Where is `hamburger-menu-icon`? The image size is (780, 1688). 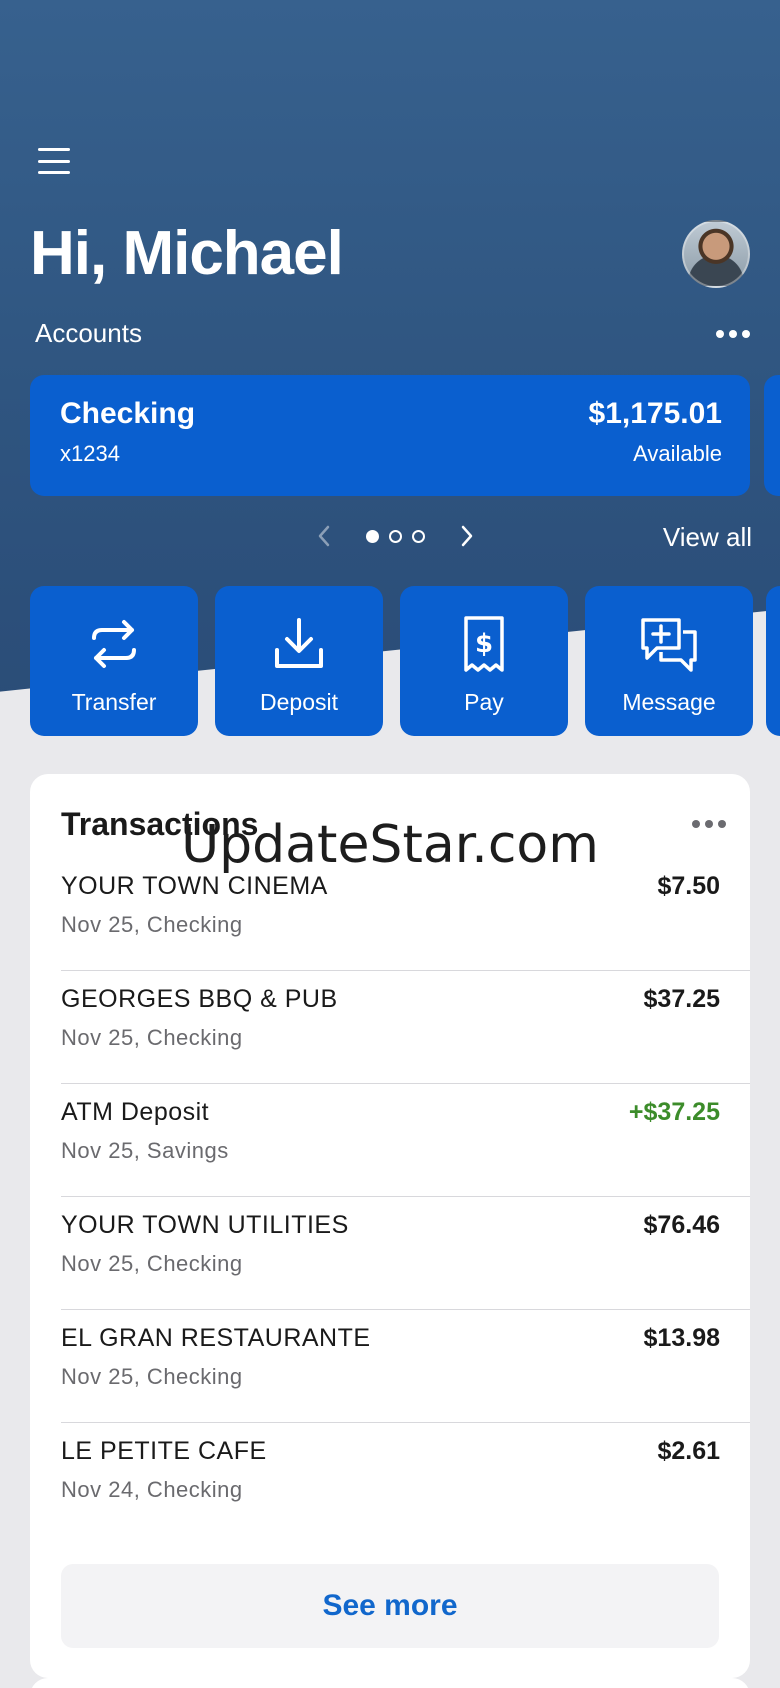 hamburger-menu-icon is located at coordinates (54, 161).